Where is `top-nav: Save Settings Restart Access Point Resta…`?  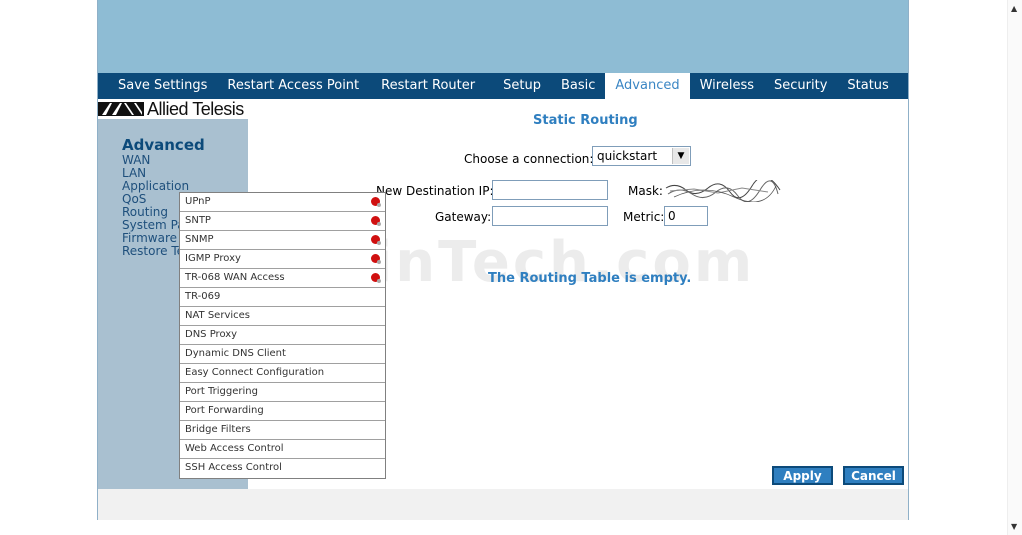
top-nav: Save Settings Restart Access Point Resta… is located at coordinates (521, 86).